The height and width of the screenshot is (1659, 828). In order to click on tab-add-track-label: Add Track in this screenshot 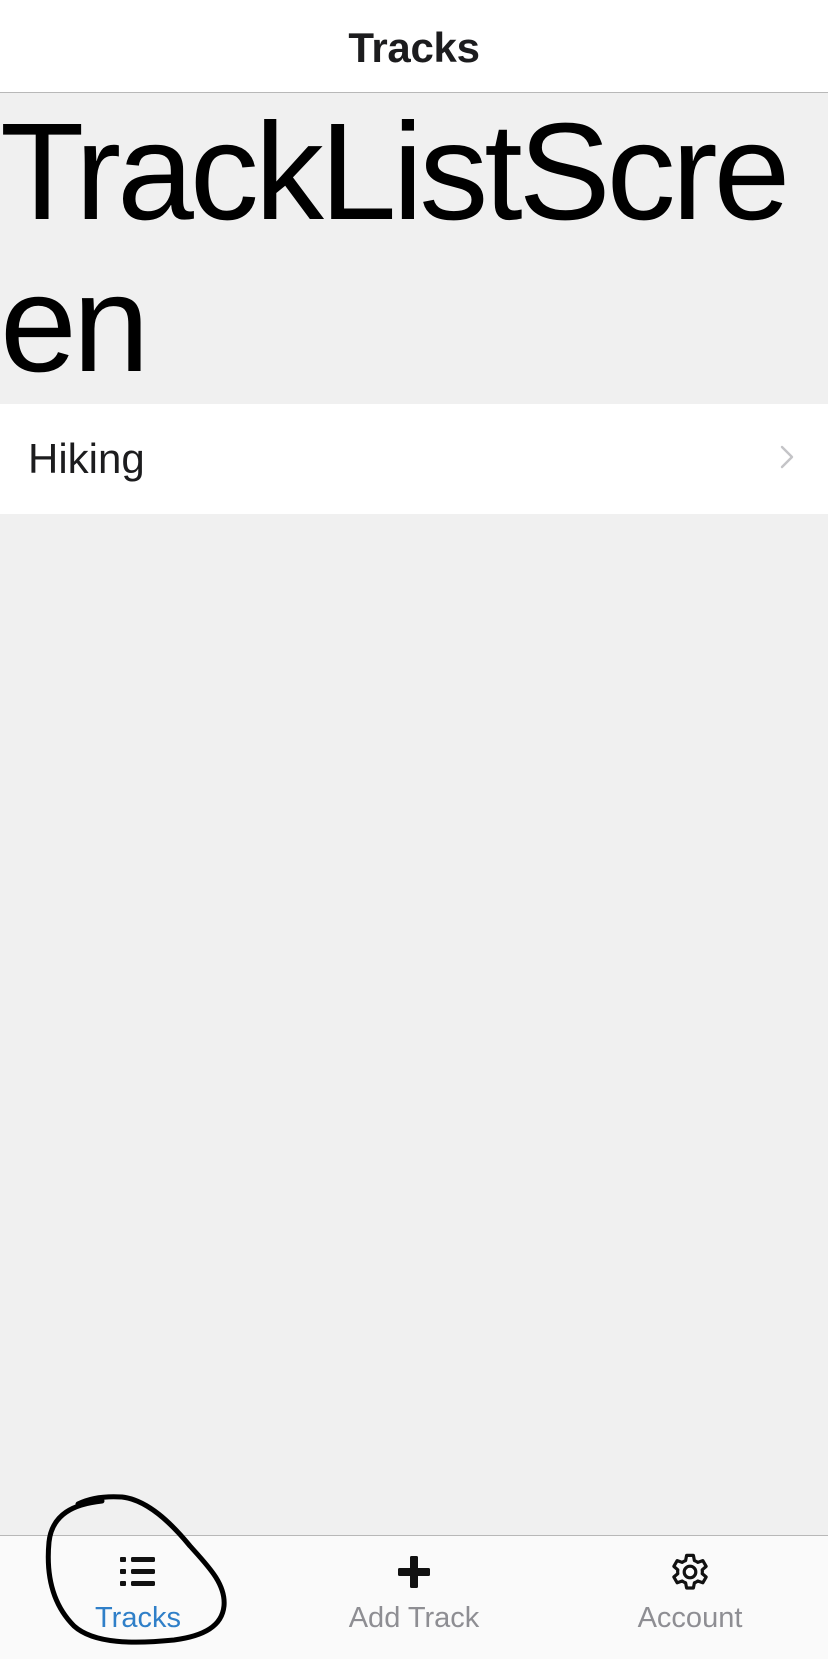, I will do `click(414, 1618)`.